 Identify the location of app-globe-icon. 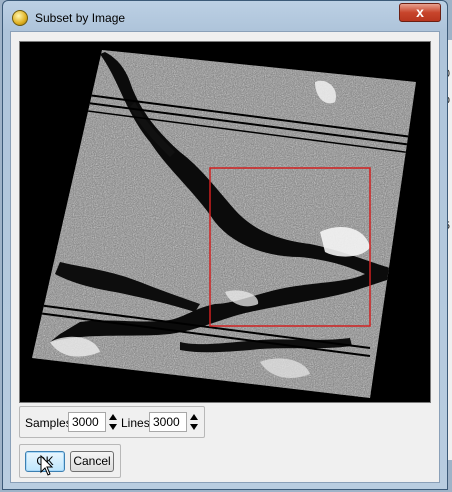
(20, 18).